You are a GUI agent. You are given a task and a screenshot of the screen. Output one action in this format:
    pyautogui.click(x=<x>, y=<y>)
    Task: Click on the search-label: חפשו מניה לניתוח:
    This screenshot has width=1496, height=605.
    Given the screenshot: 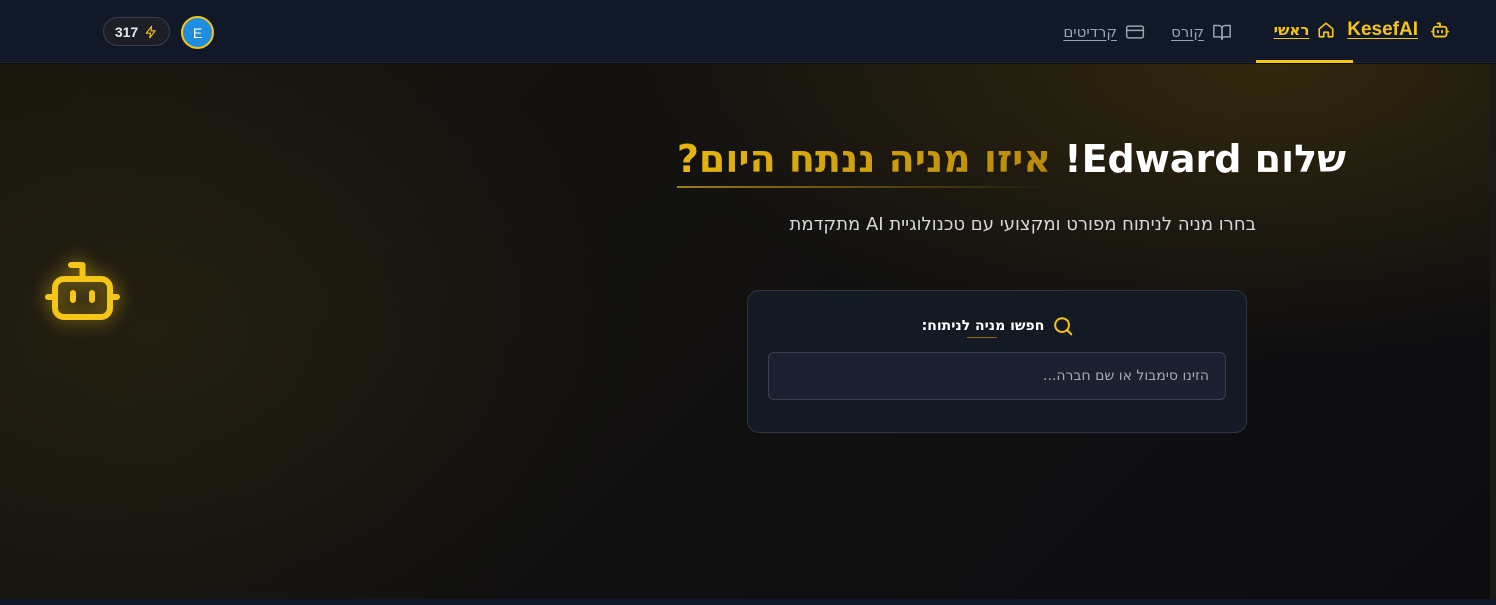 What is the action you would take?
    pyautogui.click(x=983, y=326)
    